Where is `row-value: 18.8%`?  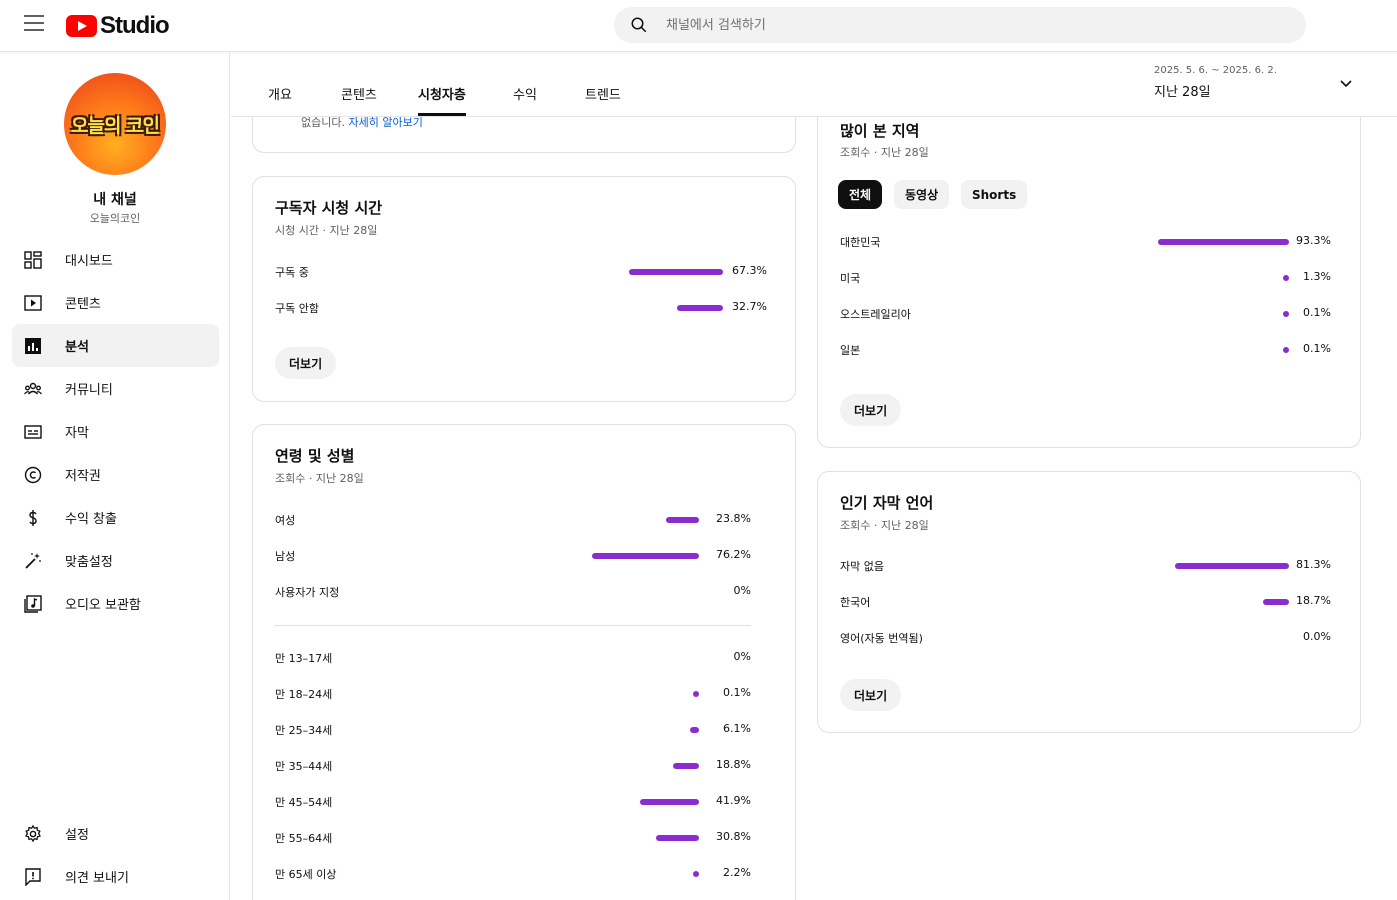 row-value: 18.8% is located at coordinates (733, 764).